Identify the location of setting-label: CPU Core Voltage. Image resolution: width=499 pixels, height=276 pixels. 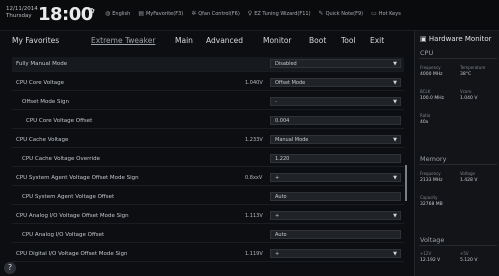
(40, 83).